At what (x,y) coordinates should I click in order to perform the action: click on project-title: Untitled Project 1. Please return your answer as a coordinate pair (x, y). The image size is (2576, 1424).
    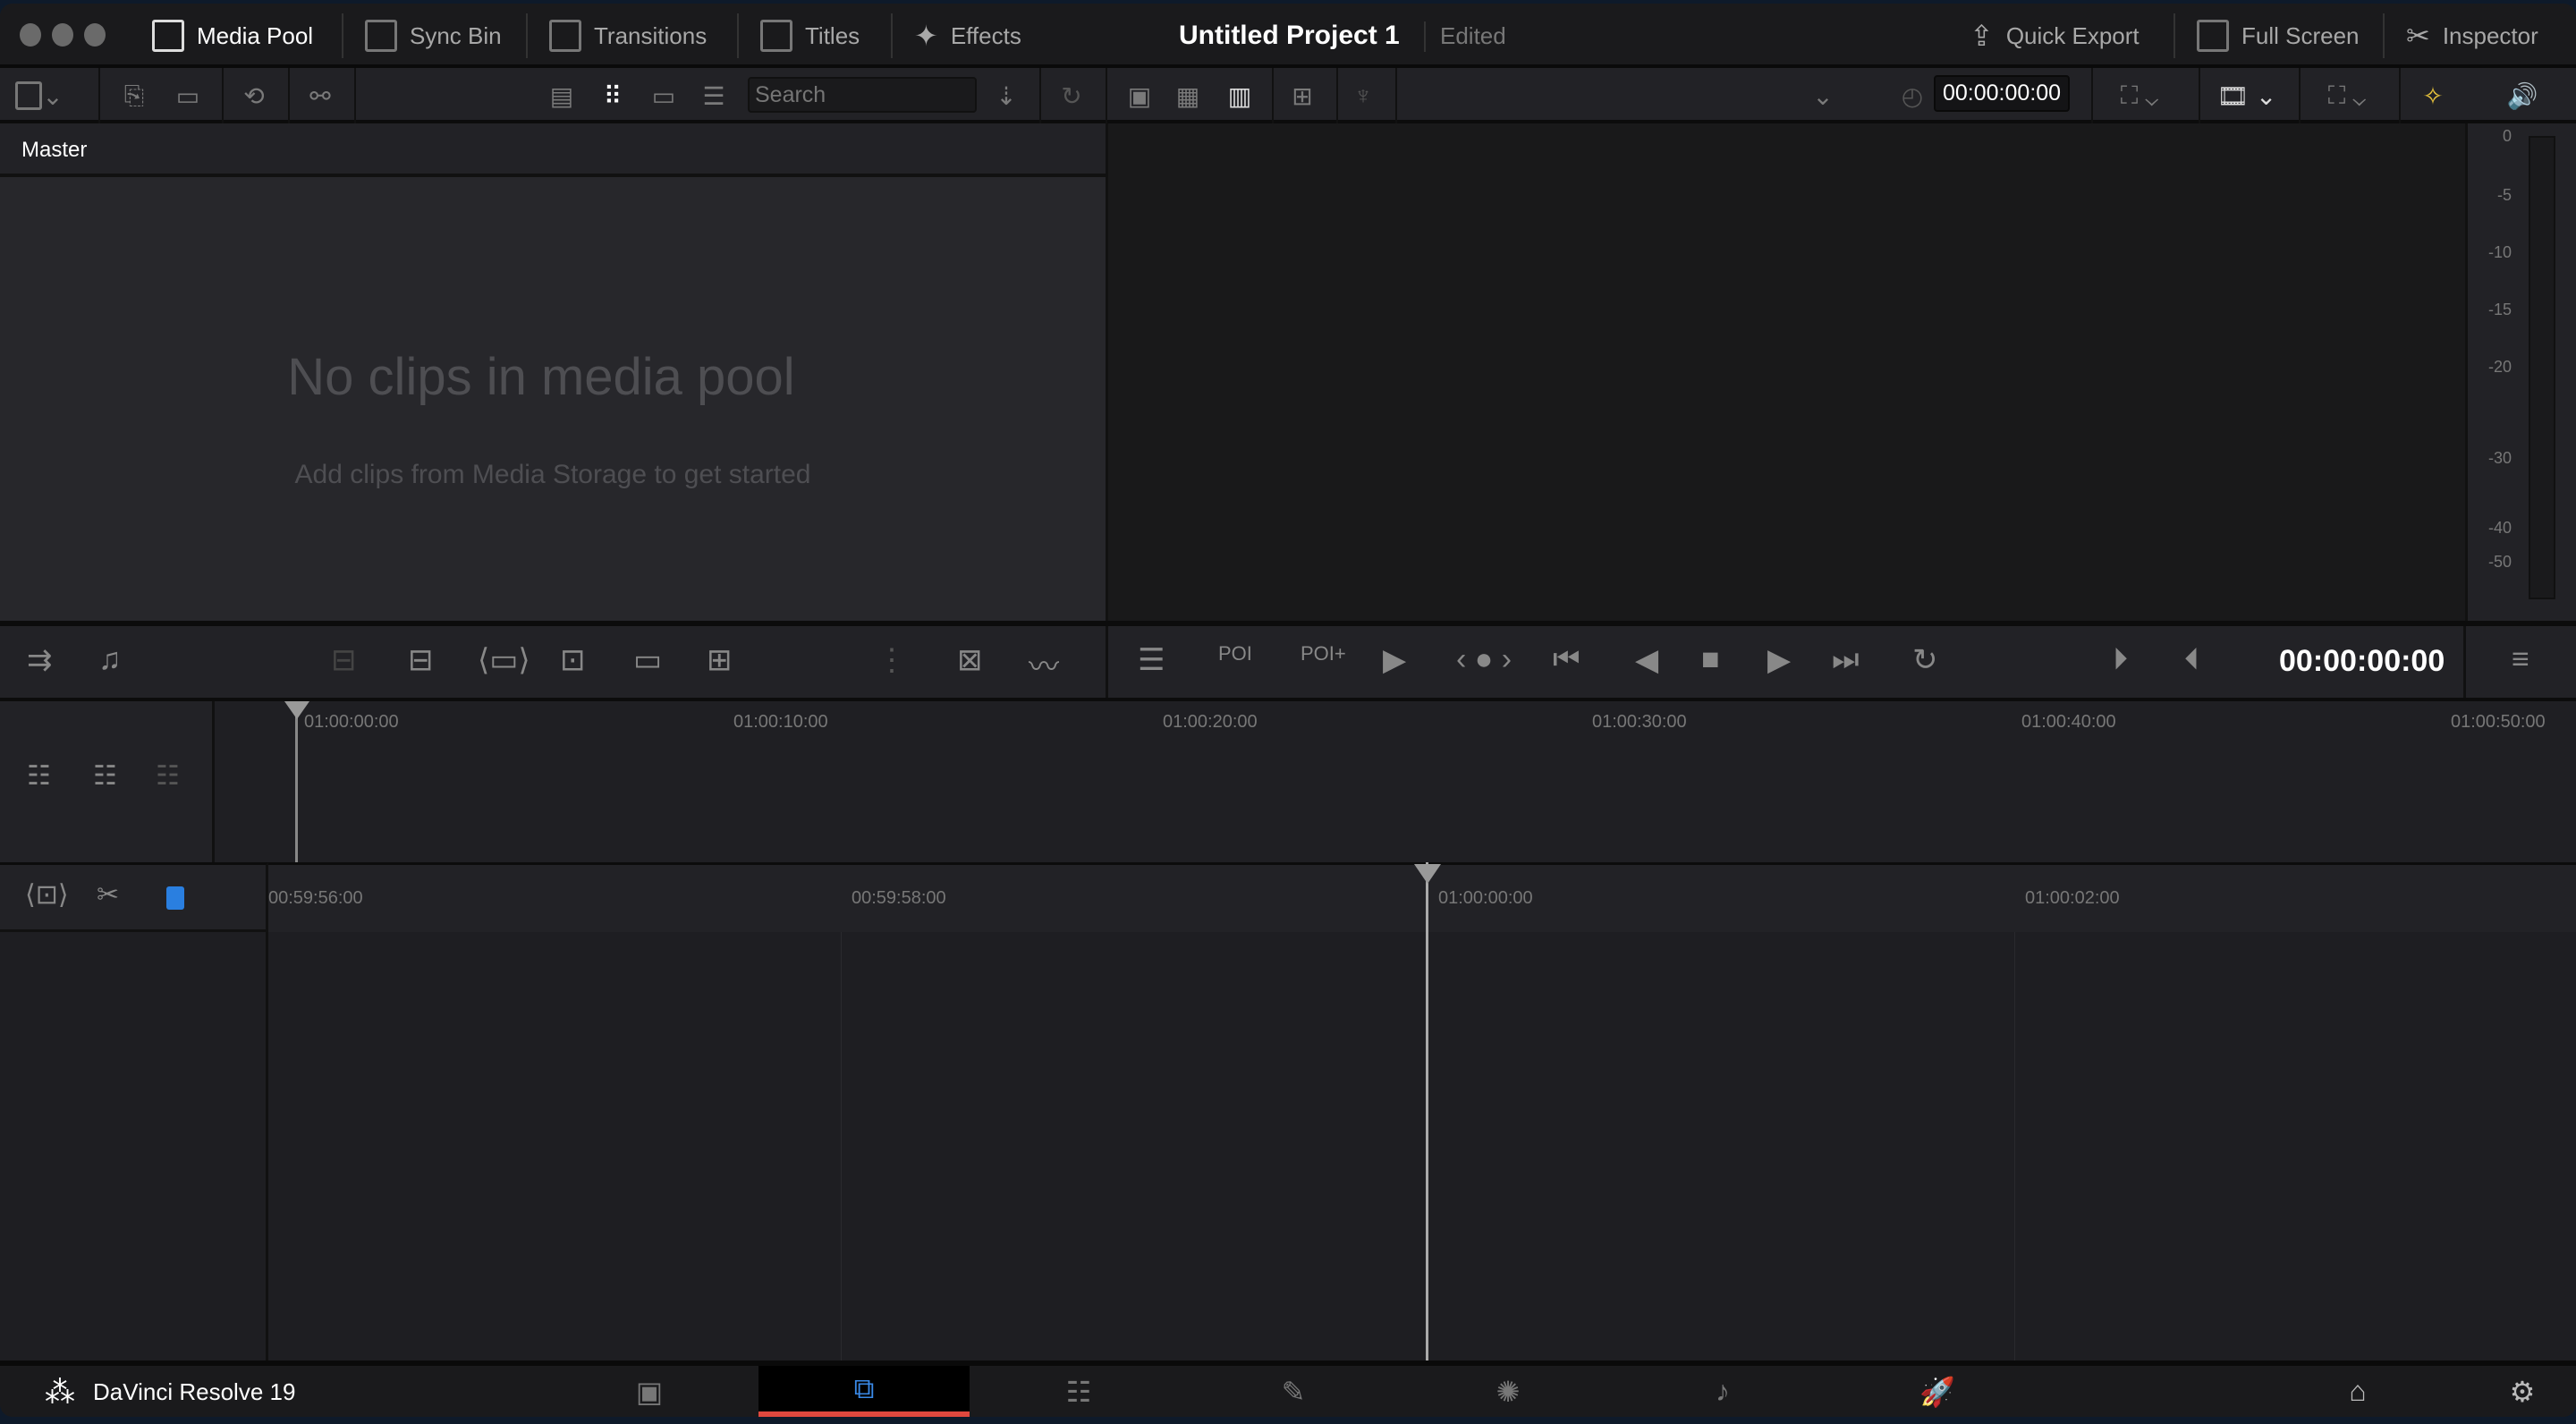
    Looking at the image, I should click on (1289, 35).